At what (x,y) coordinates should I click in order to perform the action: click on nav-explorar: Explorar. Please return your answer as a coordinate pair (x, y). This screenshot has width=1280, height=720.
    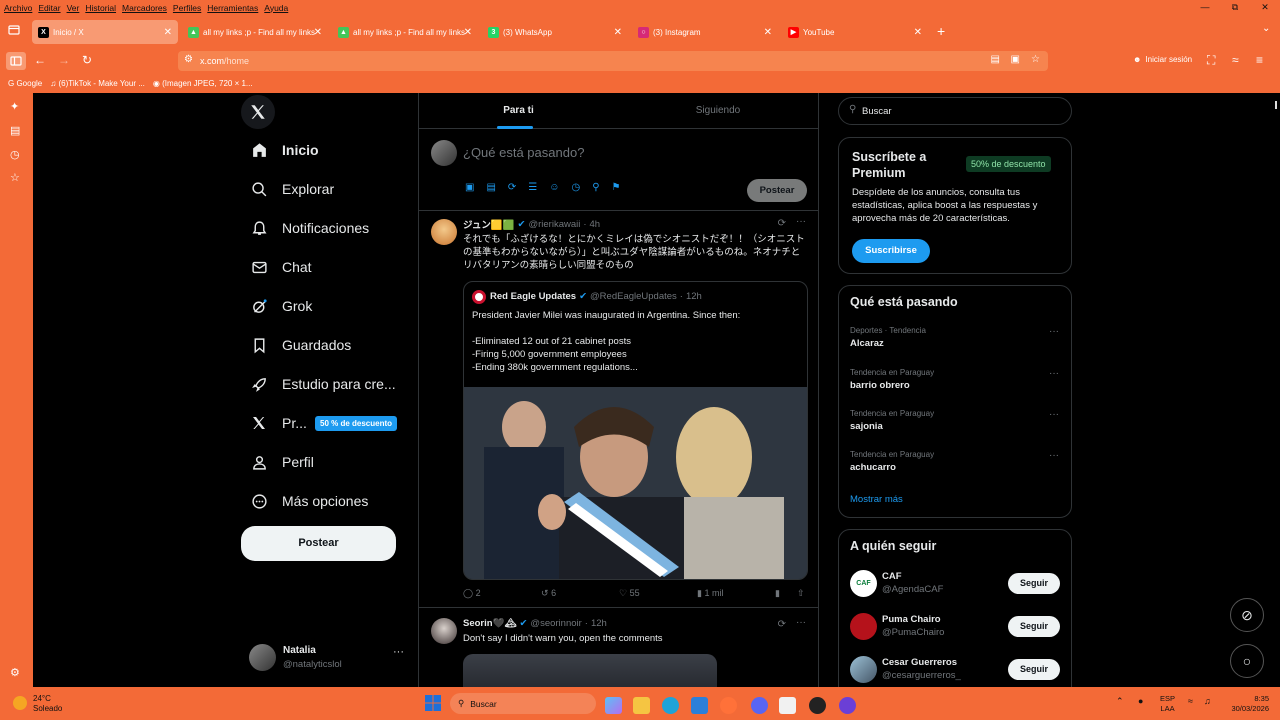
    Looking at the image, I should click on (292, 189).